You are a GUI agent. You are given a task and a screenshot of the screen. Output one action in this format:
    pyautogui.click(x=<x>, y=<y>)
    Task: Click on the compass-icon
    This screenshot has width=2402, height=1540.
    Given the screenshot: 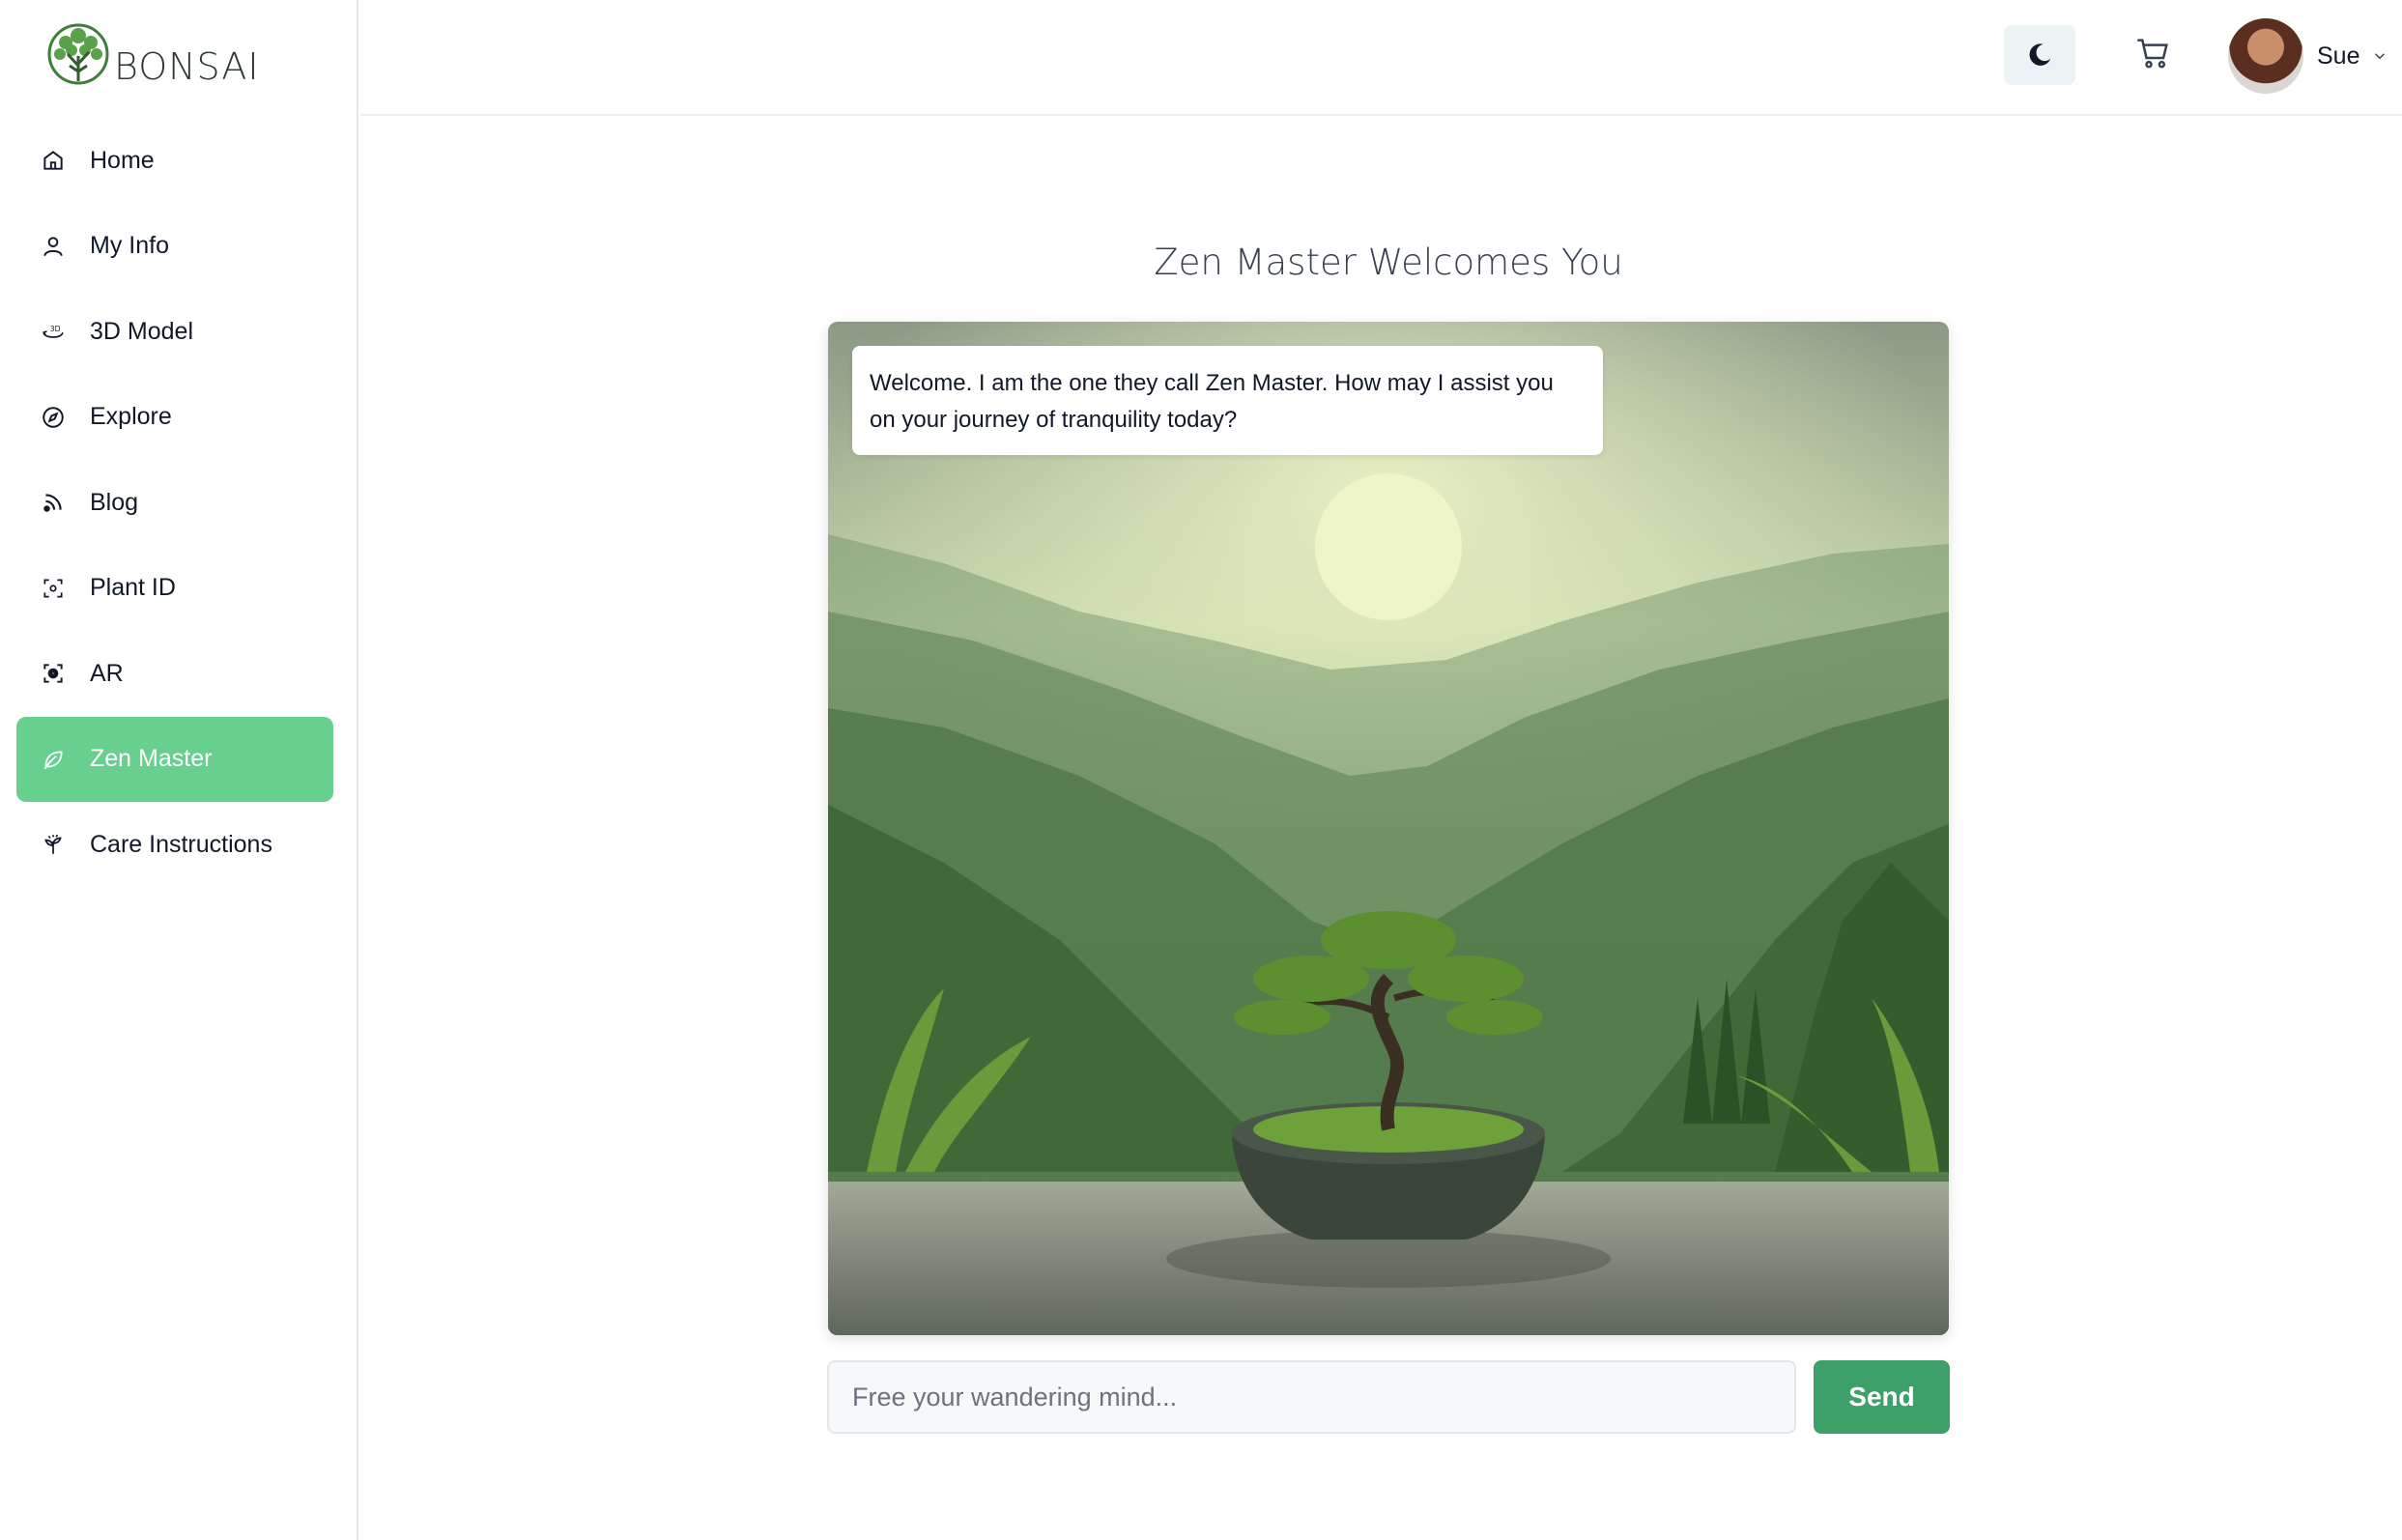 What is the action you would take?
    pyautogui.click(x=53, y=417)
    